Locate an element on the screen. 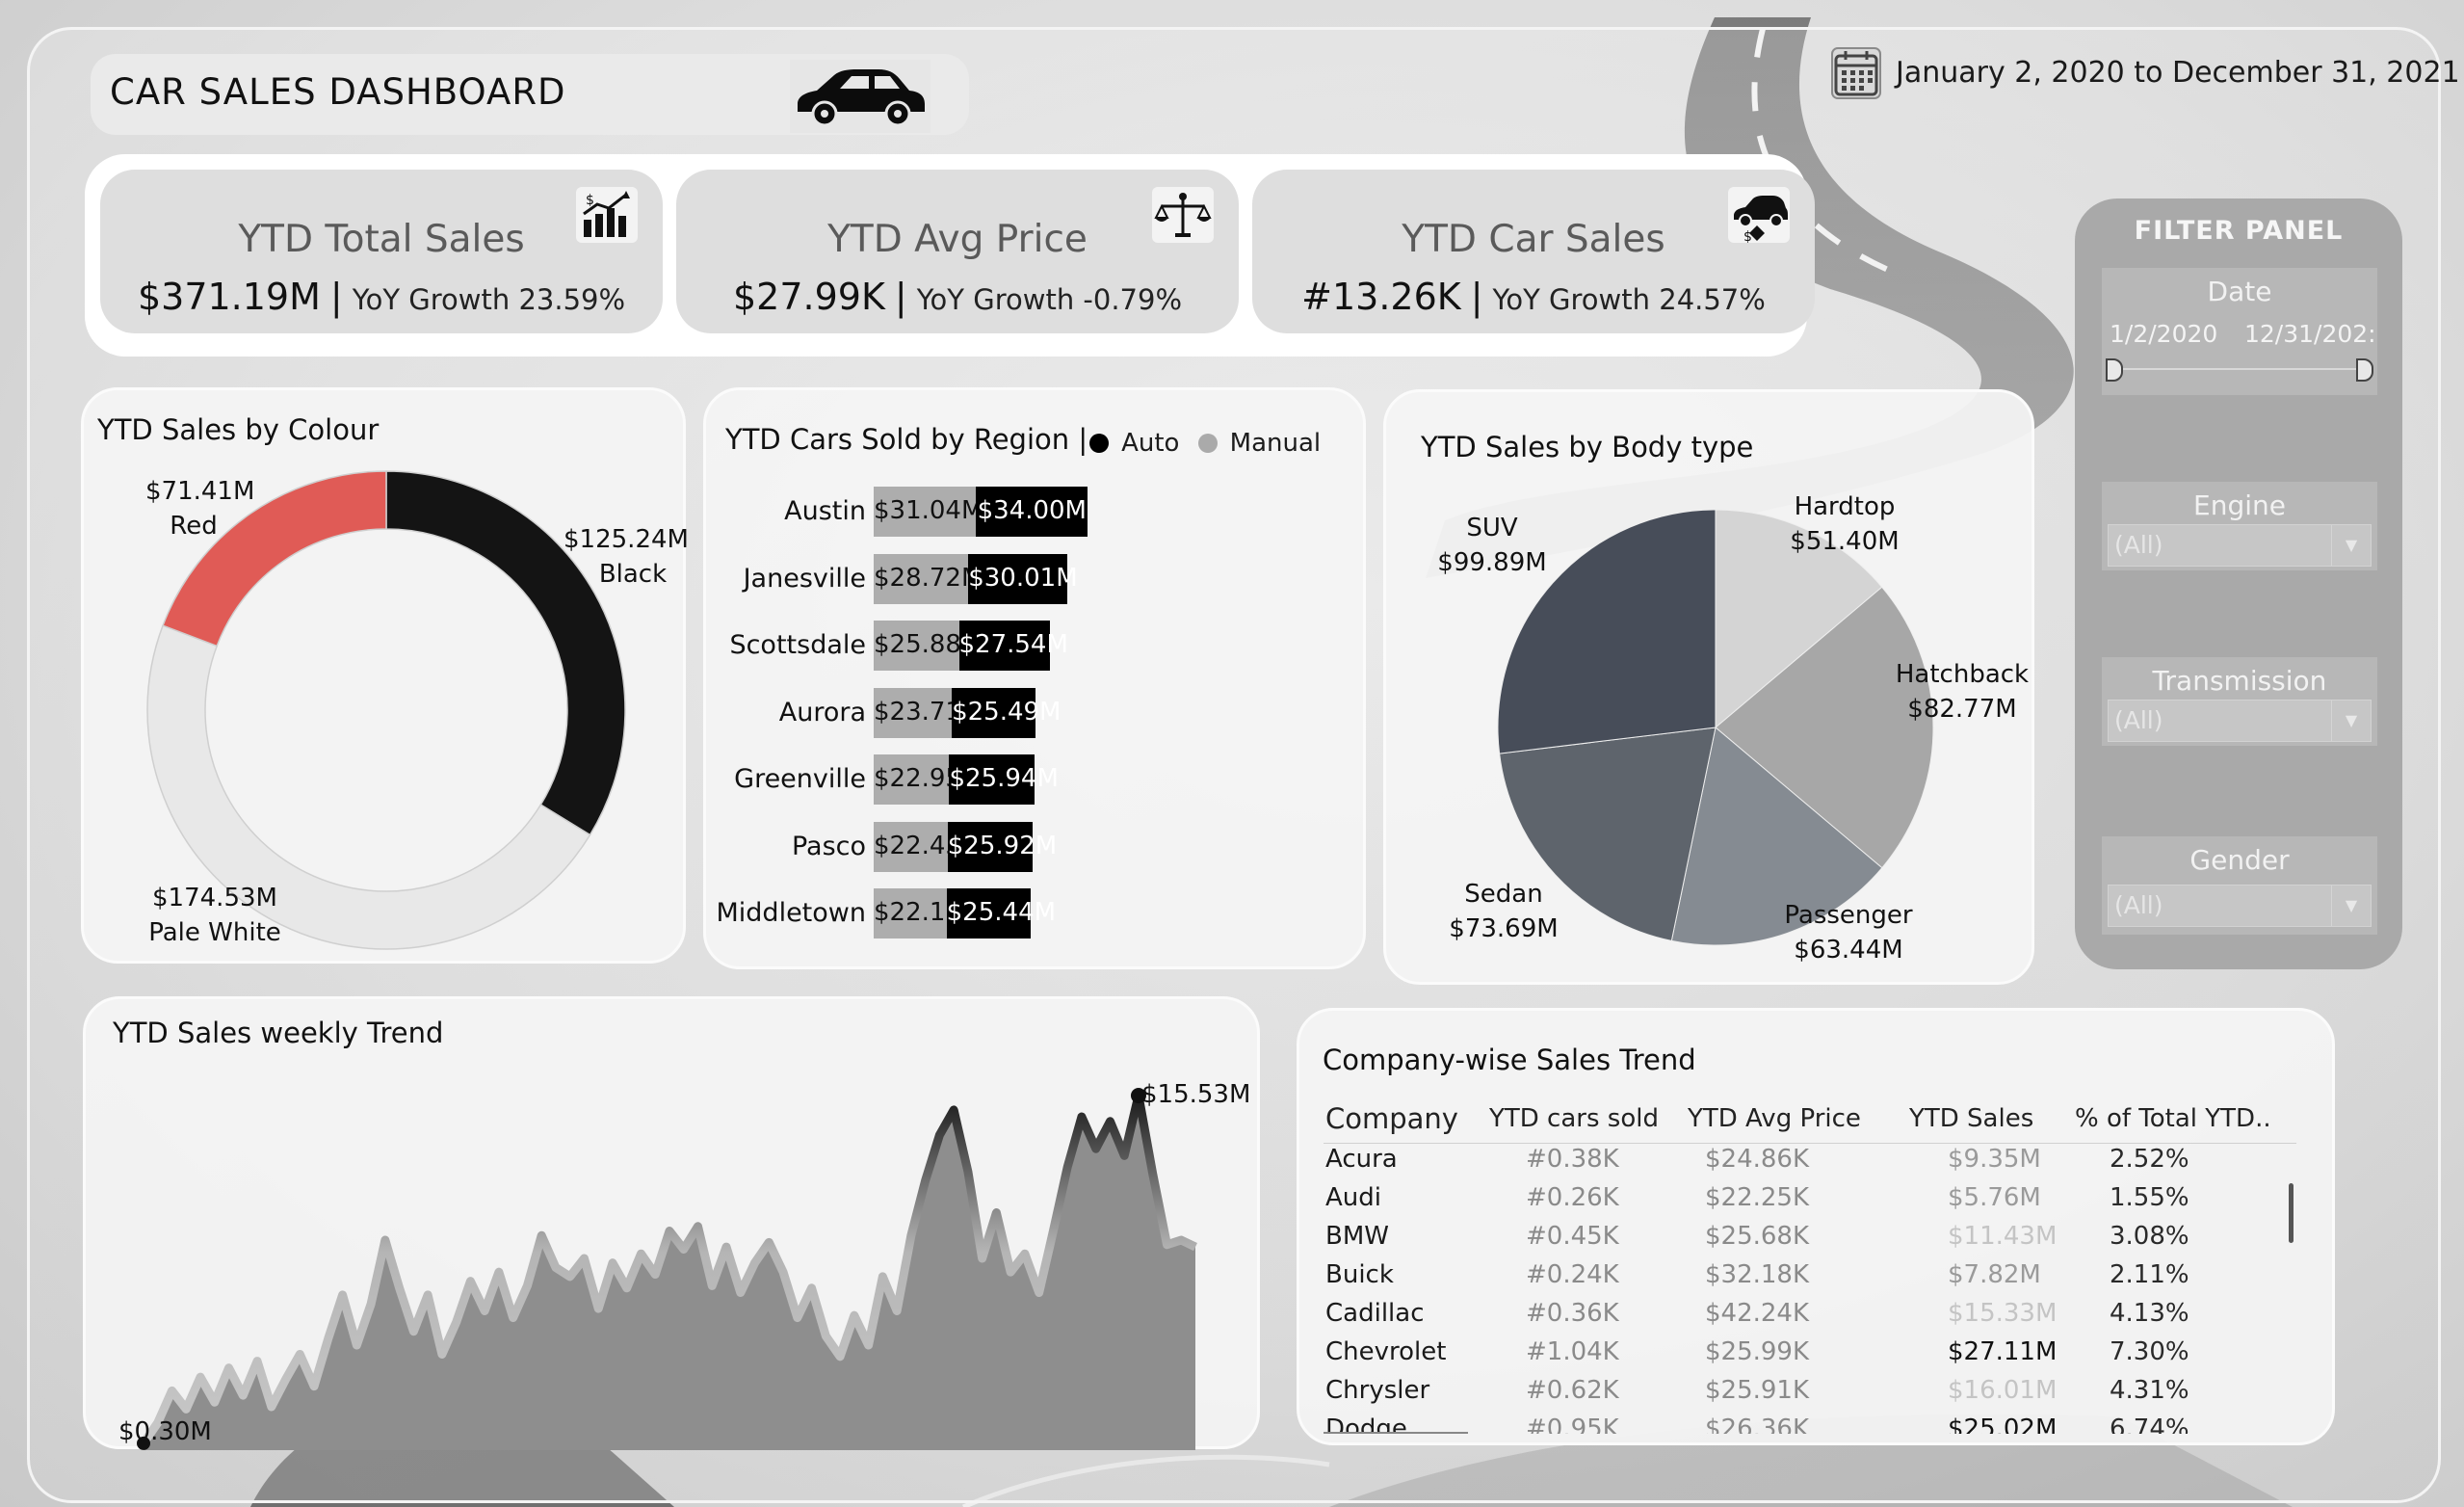 This screenshot has height=1507, width=2464. bar-auto-label: $34.00M is located at coordinates (1032, 510).